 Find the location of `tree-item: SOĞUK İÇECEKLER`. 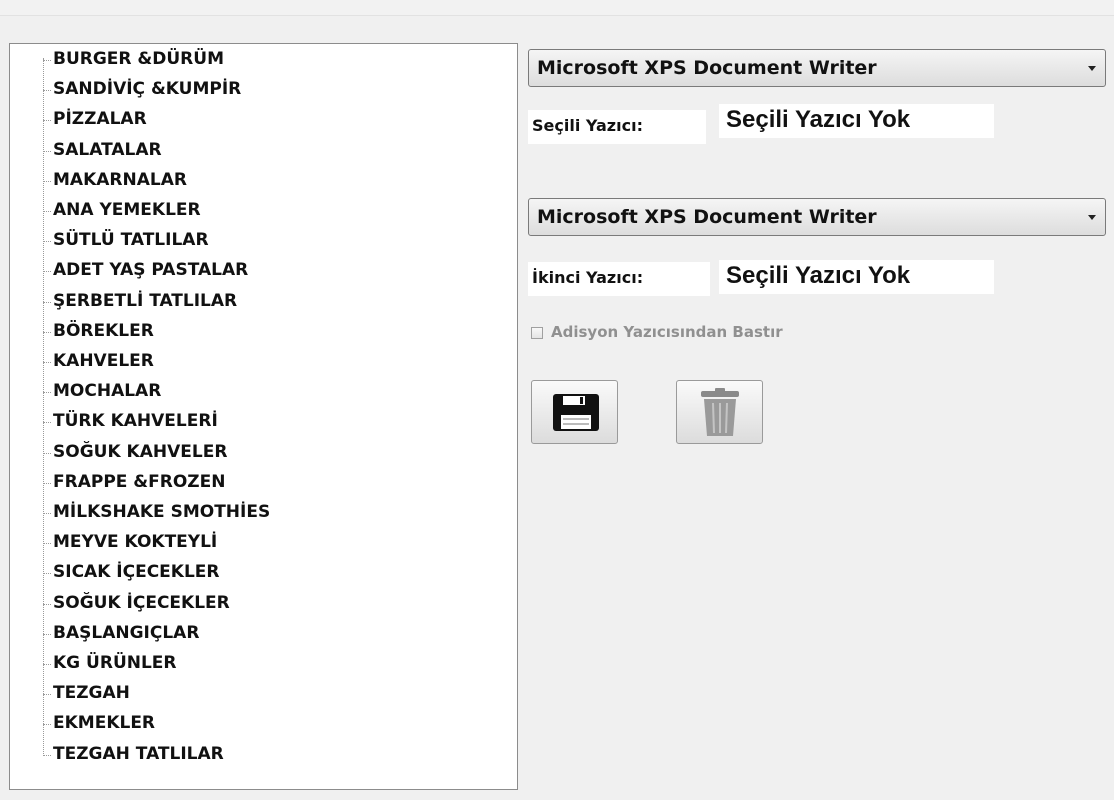

tree-item: SOĞUK İÇECEKLER is located at coordinates (263, 605).